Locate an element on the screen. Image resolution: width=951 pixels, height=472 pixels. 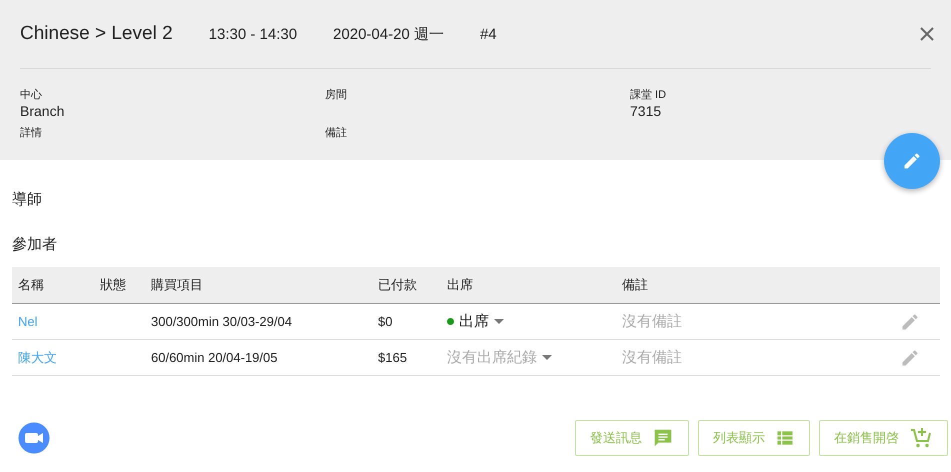
cart-icon is located at coordinates (921, 438).